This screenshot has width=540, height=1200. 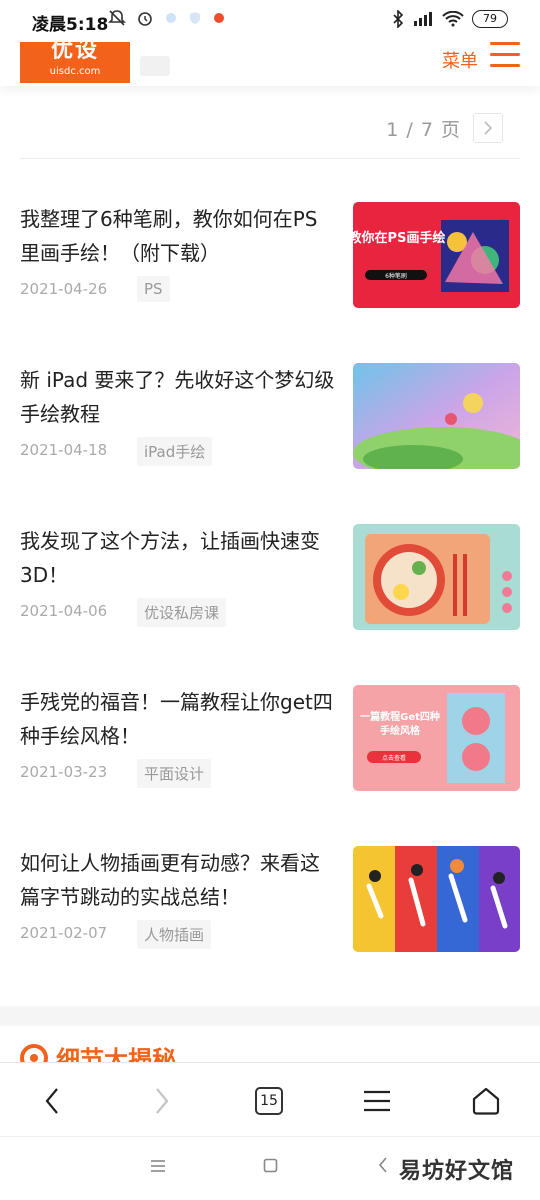 I want to click on article-date: 2021-03-23, so click(x=64, y=772).